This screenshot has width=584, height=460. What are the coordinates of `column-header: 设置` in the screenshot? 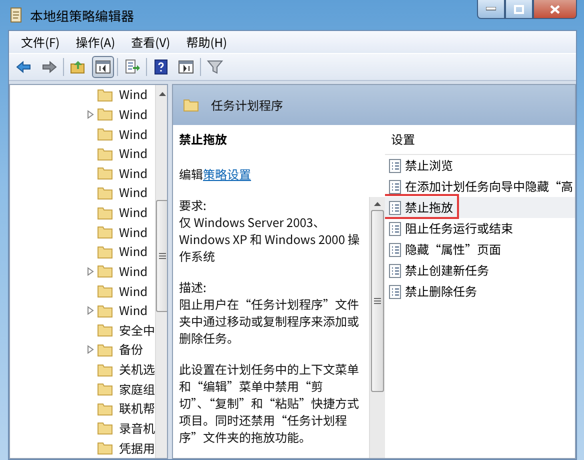 It's located at (480, 143).